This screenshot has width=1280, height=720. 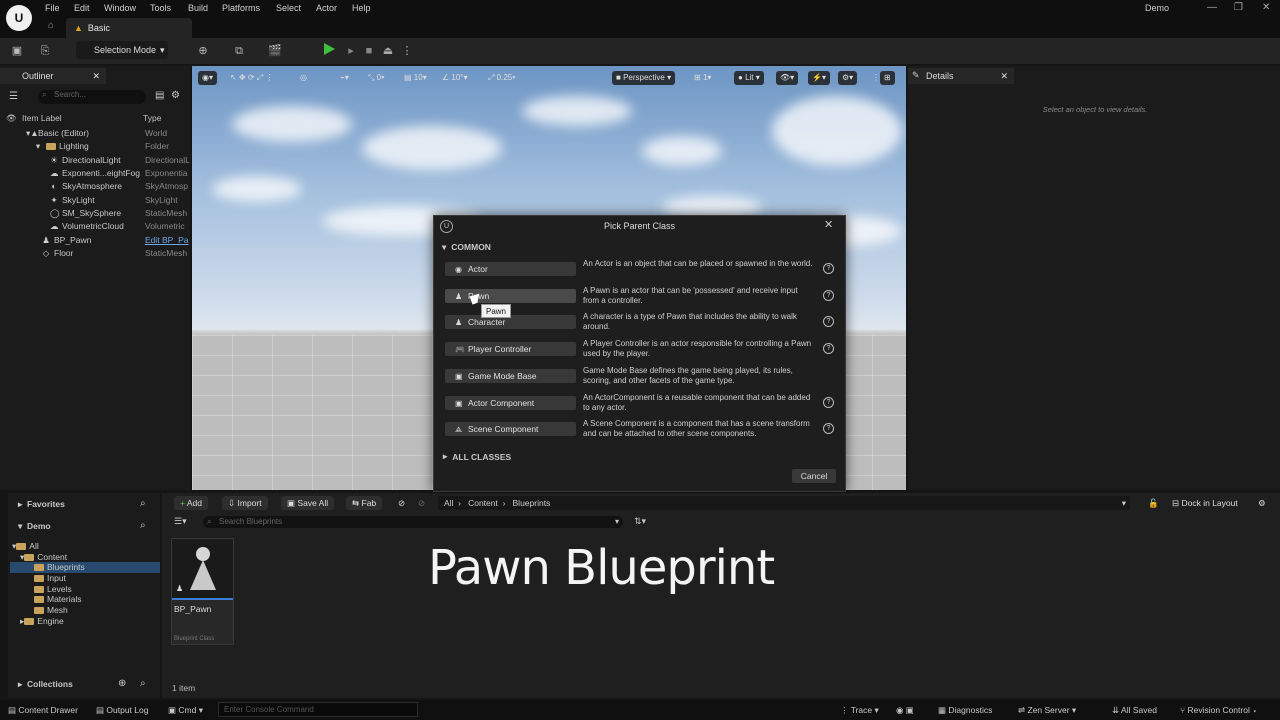 What do you see at coordinates (160, 8) in the screenshot?
I see `menu-tools: Tools` at bounding box center [160, 8].